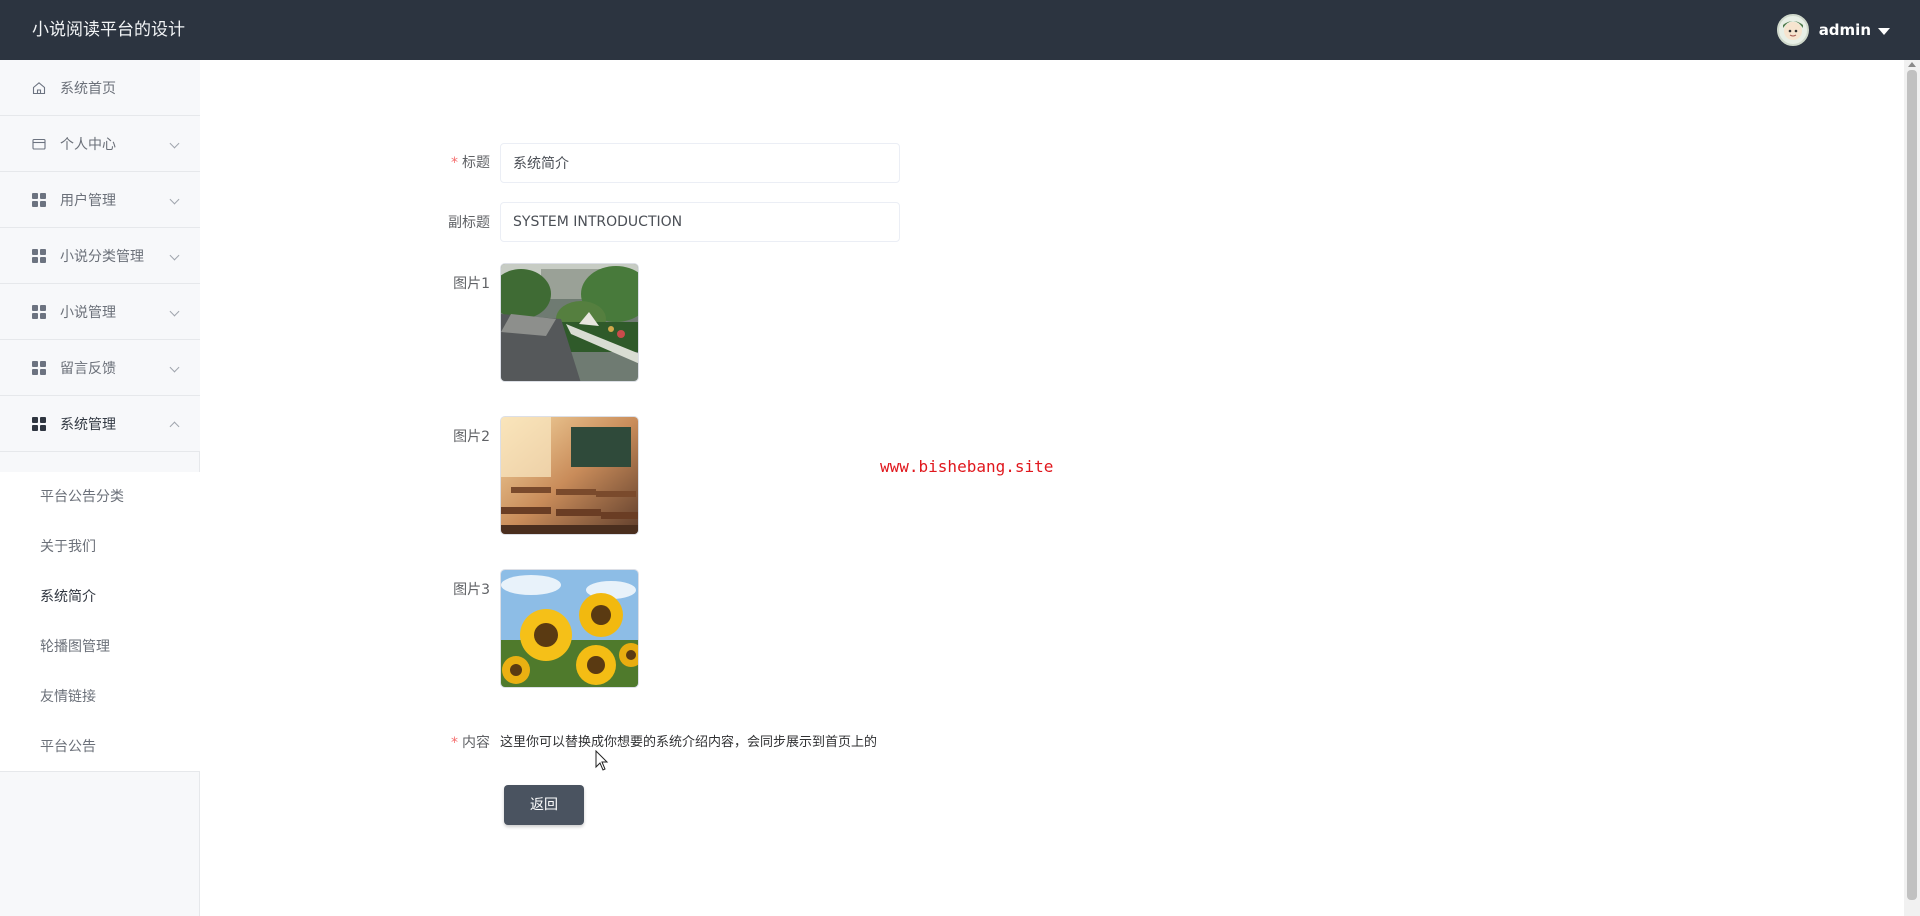 The height and width of the screenshot is (916, 1920). What do you see at coordinates (68, 747) in the screenshot?
I see `submenu-item-announcement: 平台公告` at bounding box center [68, 747].